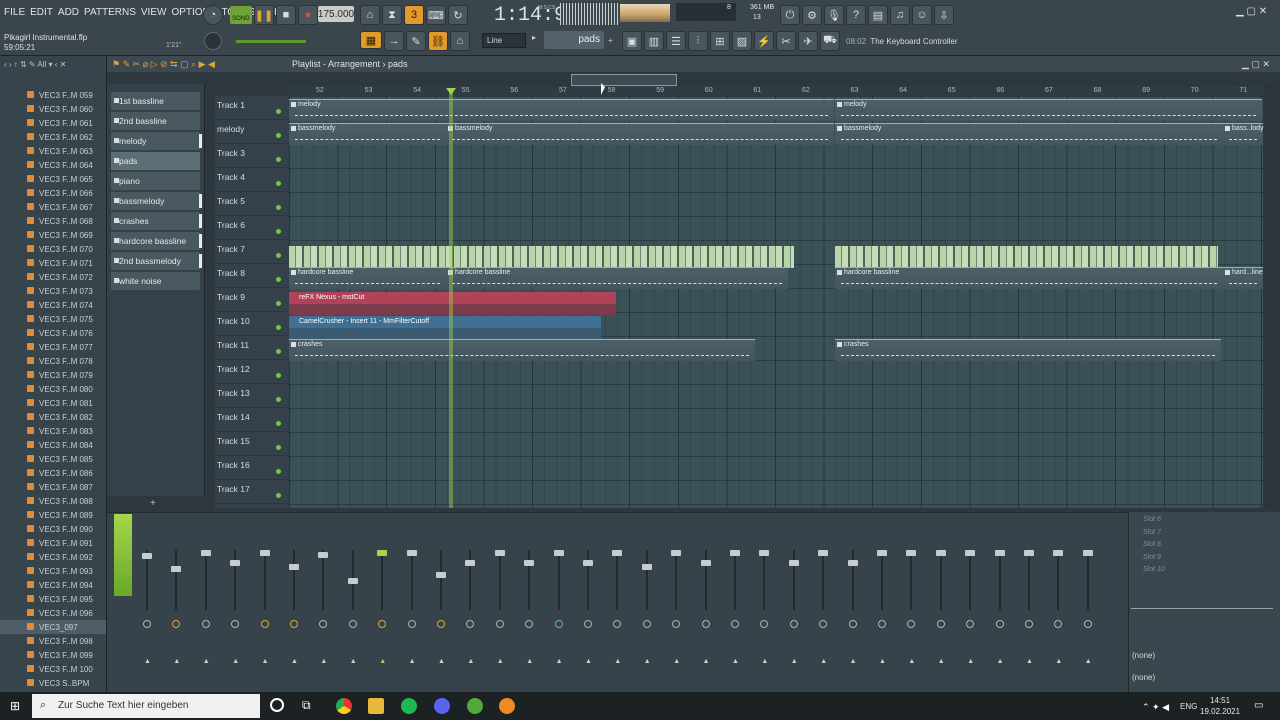 This screenshot has height=720, width=1280. Describe the element at coordinates (53, 515) in the screenshot. I see `browser-item: VEC3 F..M 089` at that location.